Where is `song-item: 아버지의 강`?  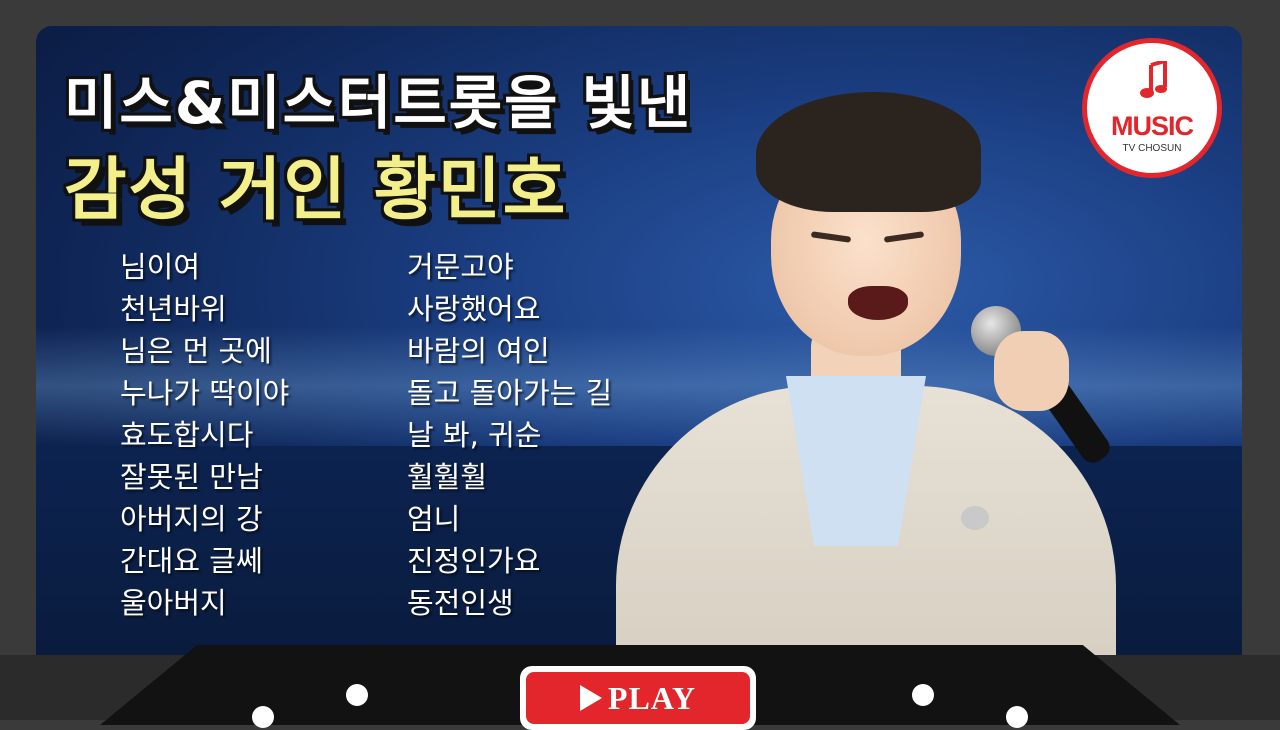
song-item: 아버지의 강 is located at coordinates (191, 519).